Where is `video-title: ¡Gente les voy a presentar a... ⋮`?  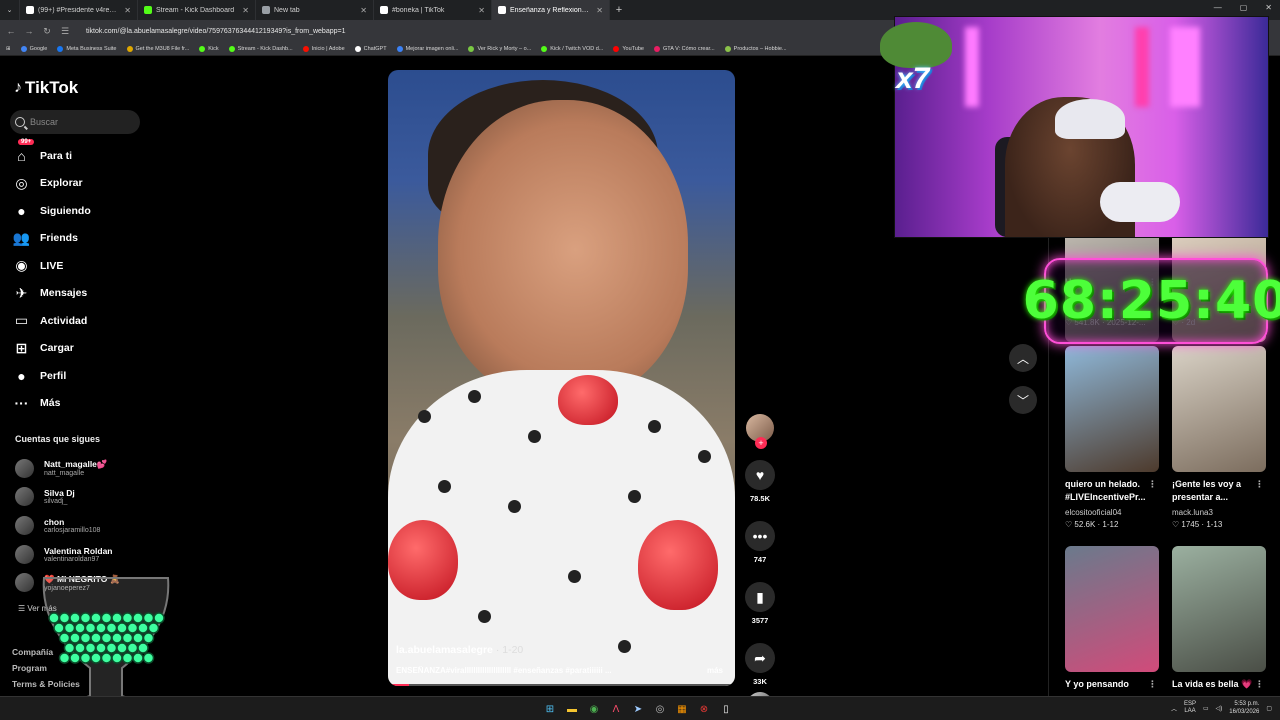
video-title: ¡Gente les voy a presentar a... ⋮ is located at coordinates (1218, 491).